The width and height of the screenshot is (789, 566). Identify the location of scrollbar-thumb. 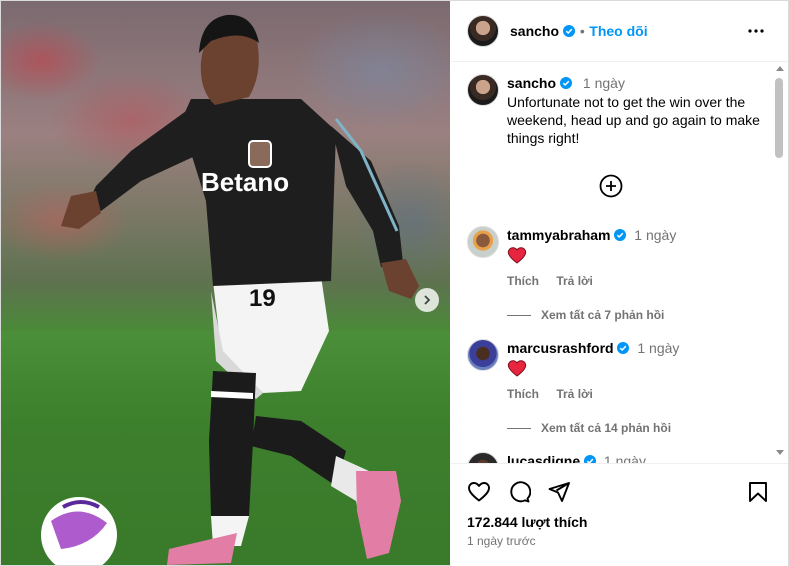
(779, 118).